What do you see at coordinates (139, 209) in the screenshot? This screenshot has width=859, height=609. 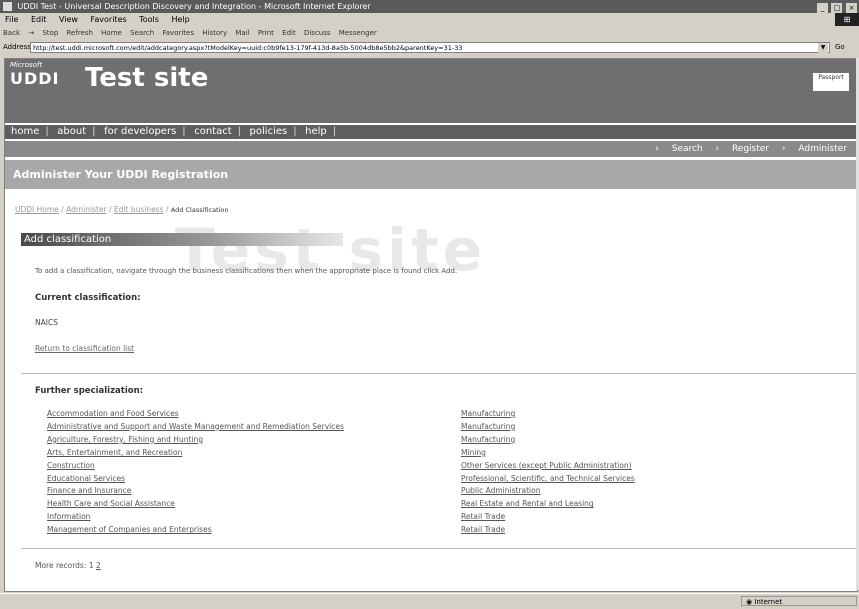 I see `breadcrumb-link-edit-business: Edit business` at bounding box center [139, 209].